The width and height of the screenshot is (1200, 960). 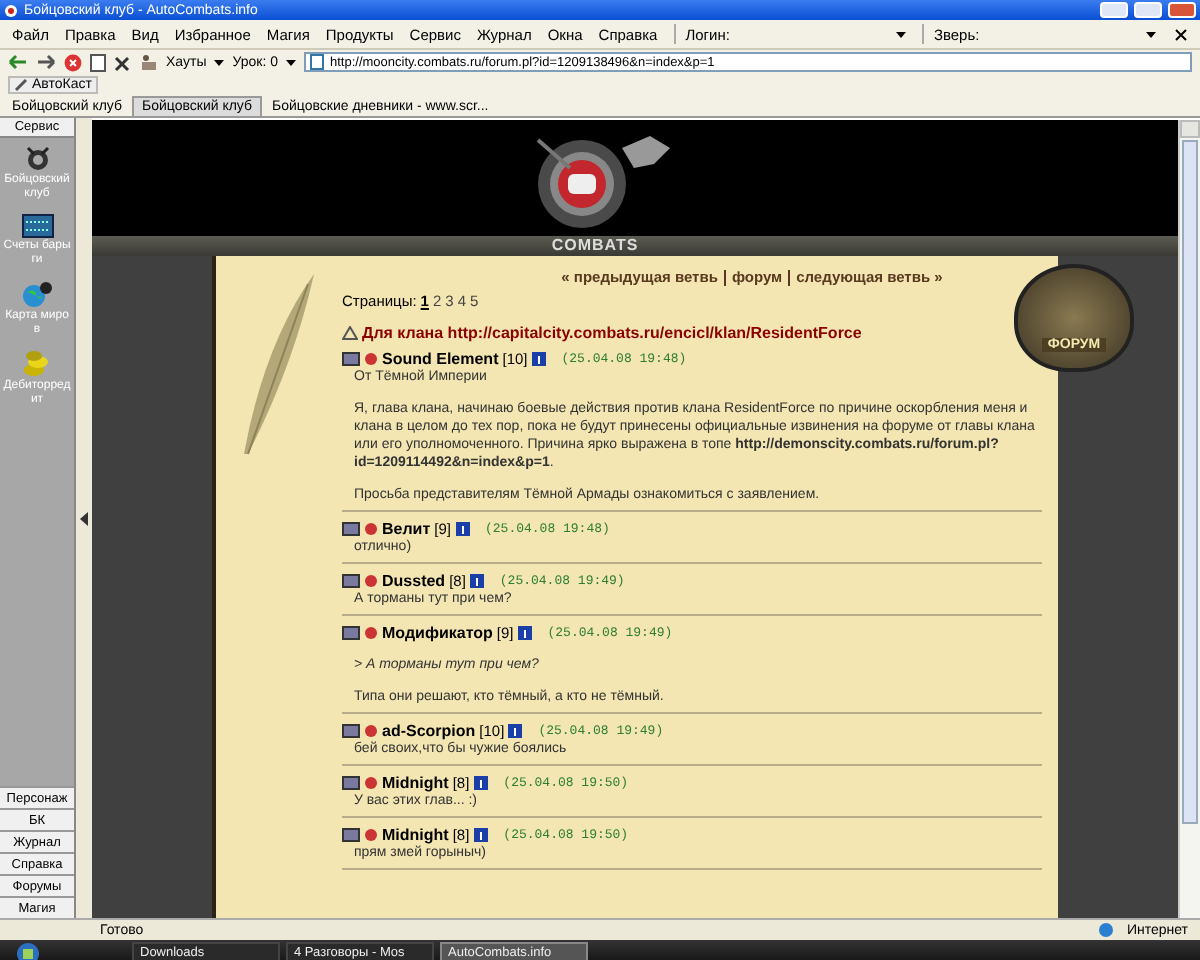 I want to click on post-author: Sound Element, so click(x=440, y=359).